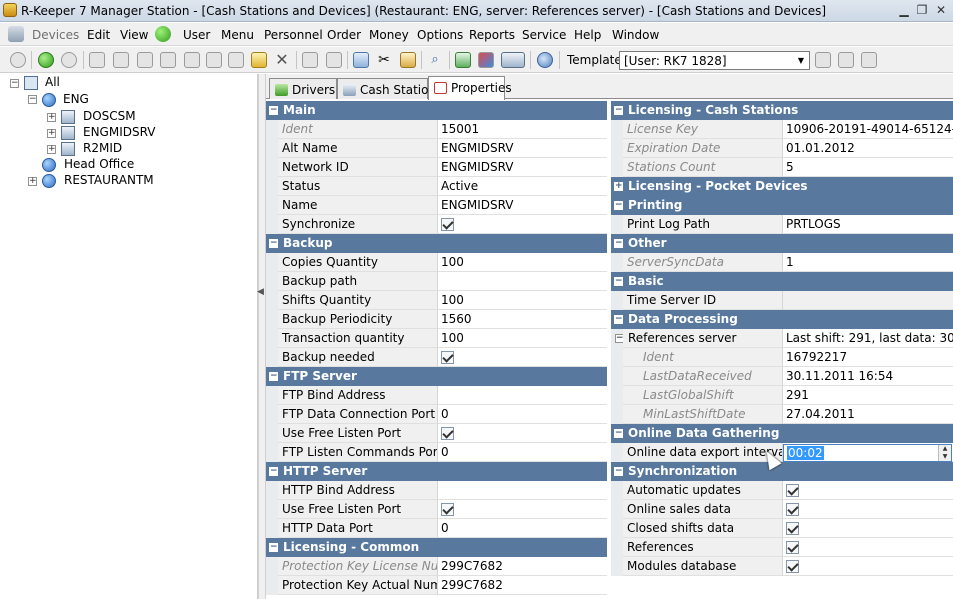 Image resolution: width=953 pixels, height=599 pixels. What do you see at coordinates (792, 509) in the screenshot?
I see `online-sales-data-checkbox` at bounding box center [792, 509].